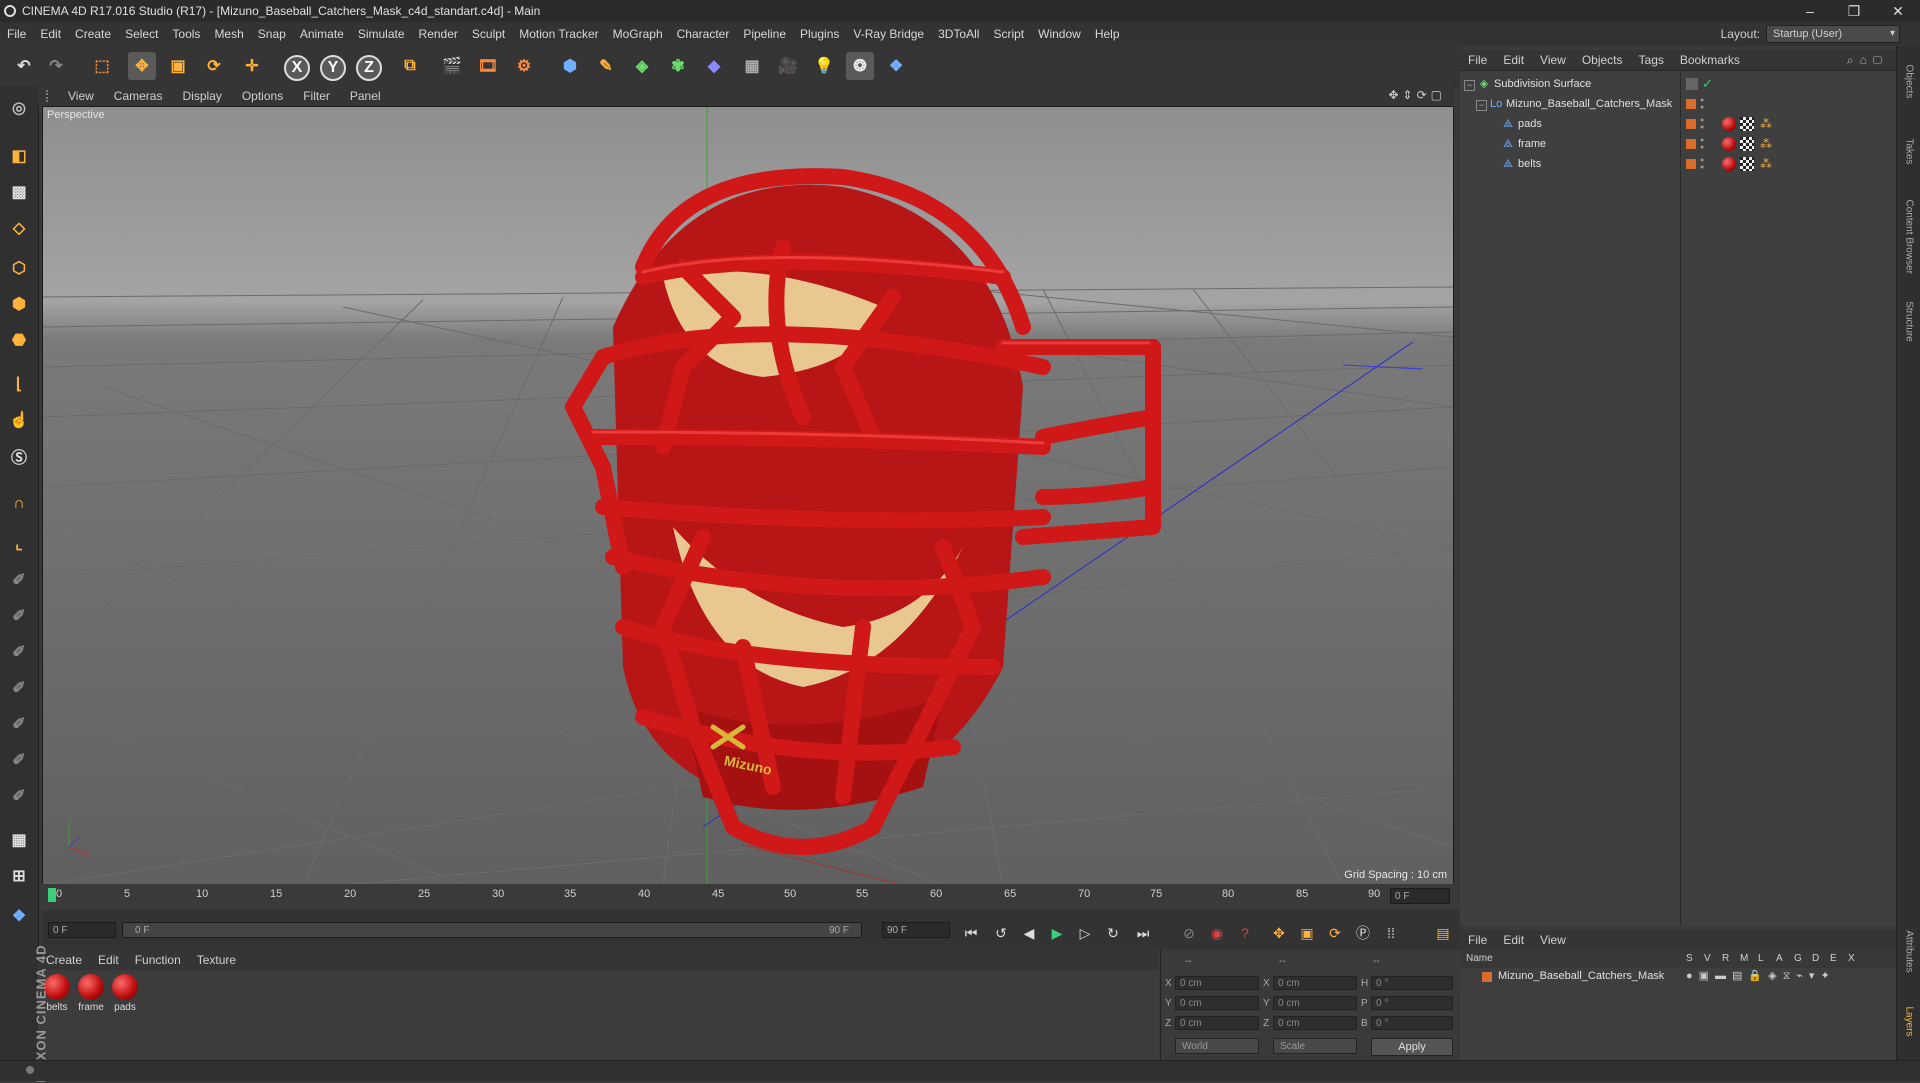 This screenshot has width=1920, height=1083. Describe the element at coordinates (1279, 933) in the screenshot. I see `position-key-icon: ✥` at that location.